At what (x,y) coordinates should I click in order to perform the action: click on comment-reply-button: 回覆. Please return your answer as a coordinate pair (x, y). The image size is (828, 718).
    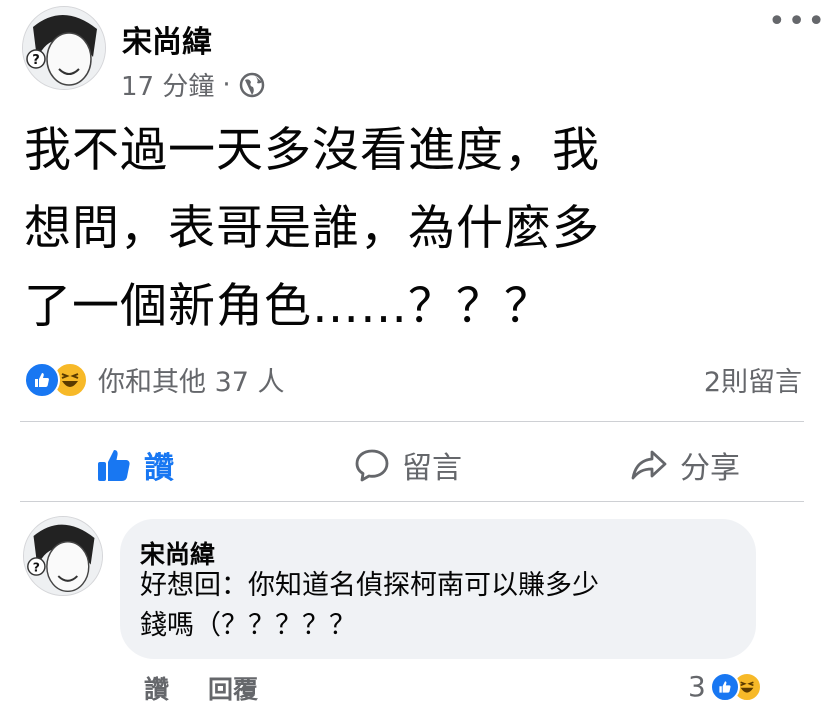
    Looking at the image, I should click on (233, 688).